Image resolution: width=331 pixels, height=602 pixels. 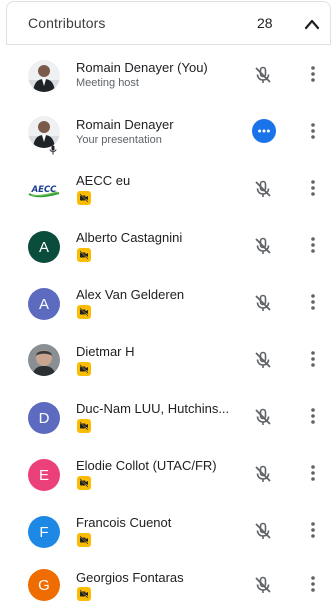 What do you see at coordinates (165, 474) in the screenshot?
I see `participant-row: E Elodie Collot (UTAC/FR)` at bounding box center [165, 474].